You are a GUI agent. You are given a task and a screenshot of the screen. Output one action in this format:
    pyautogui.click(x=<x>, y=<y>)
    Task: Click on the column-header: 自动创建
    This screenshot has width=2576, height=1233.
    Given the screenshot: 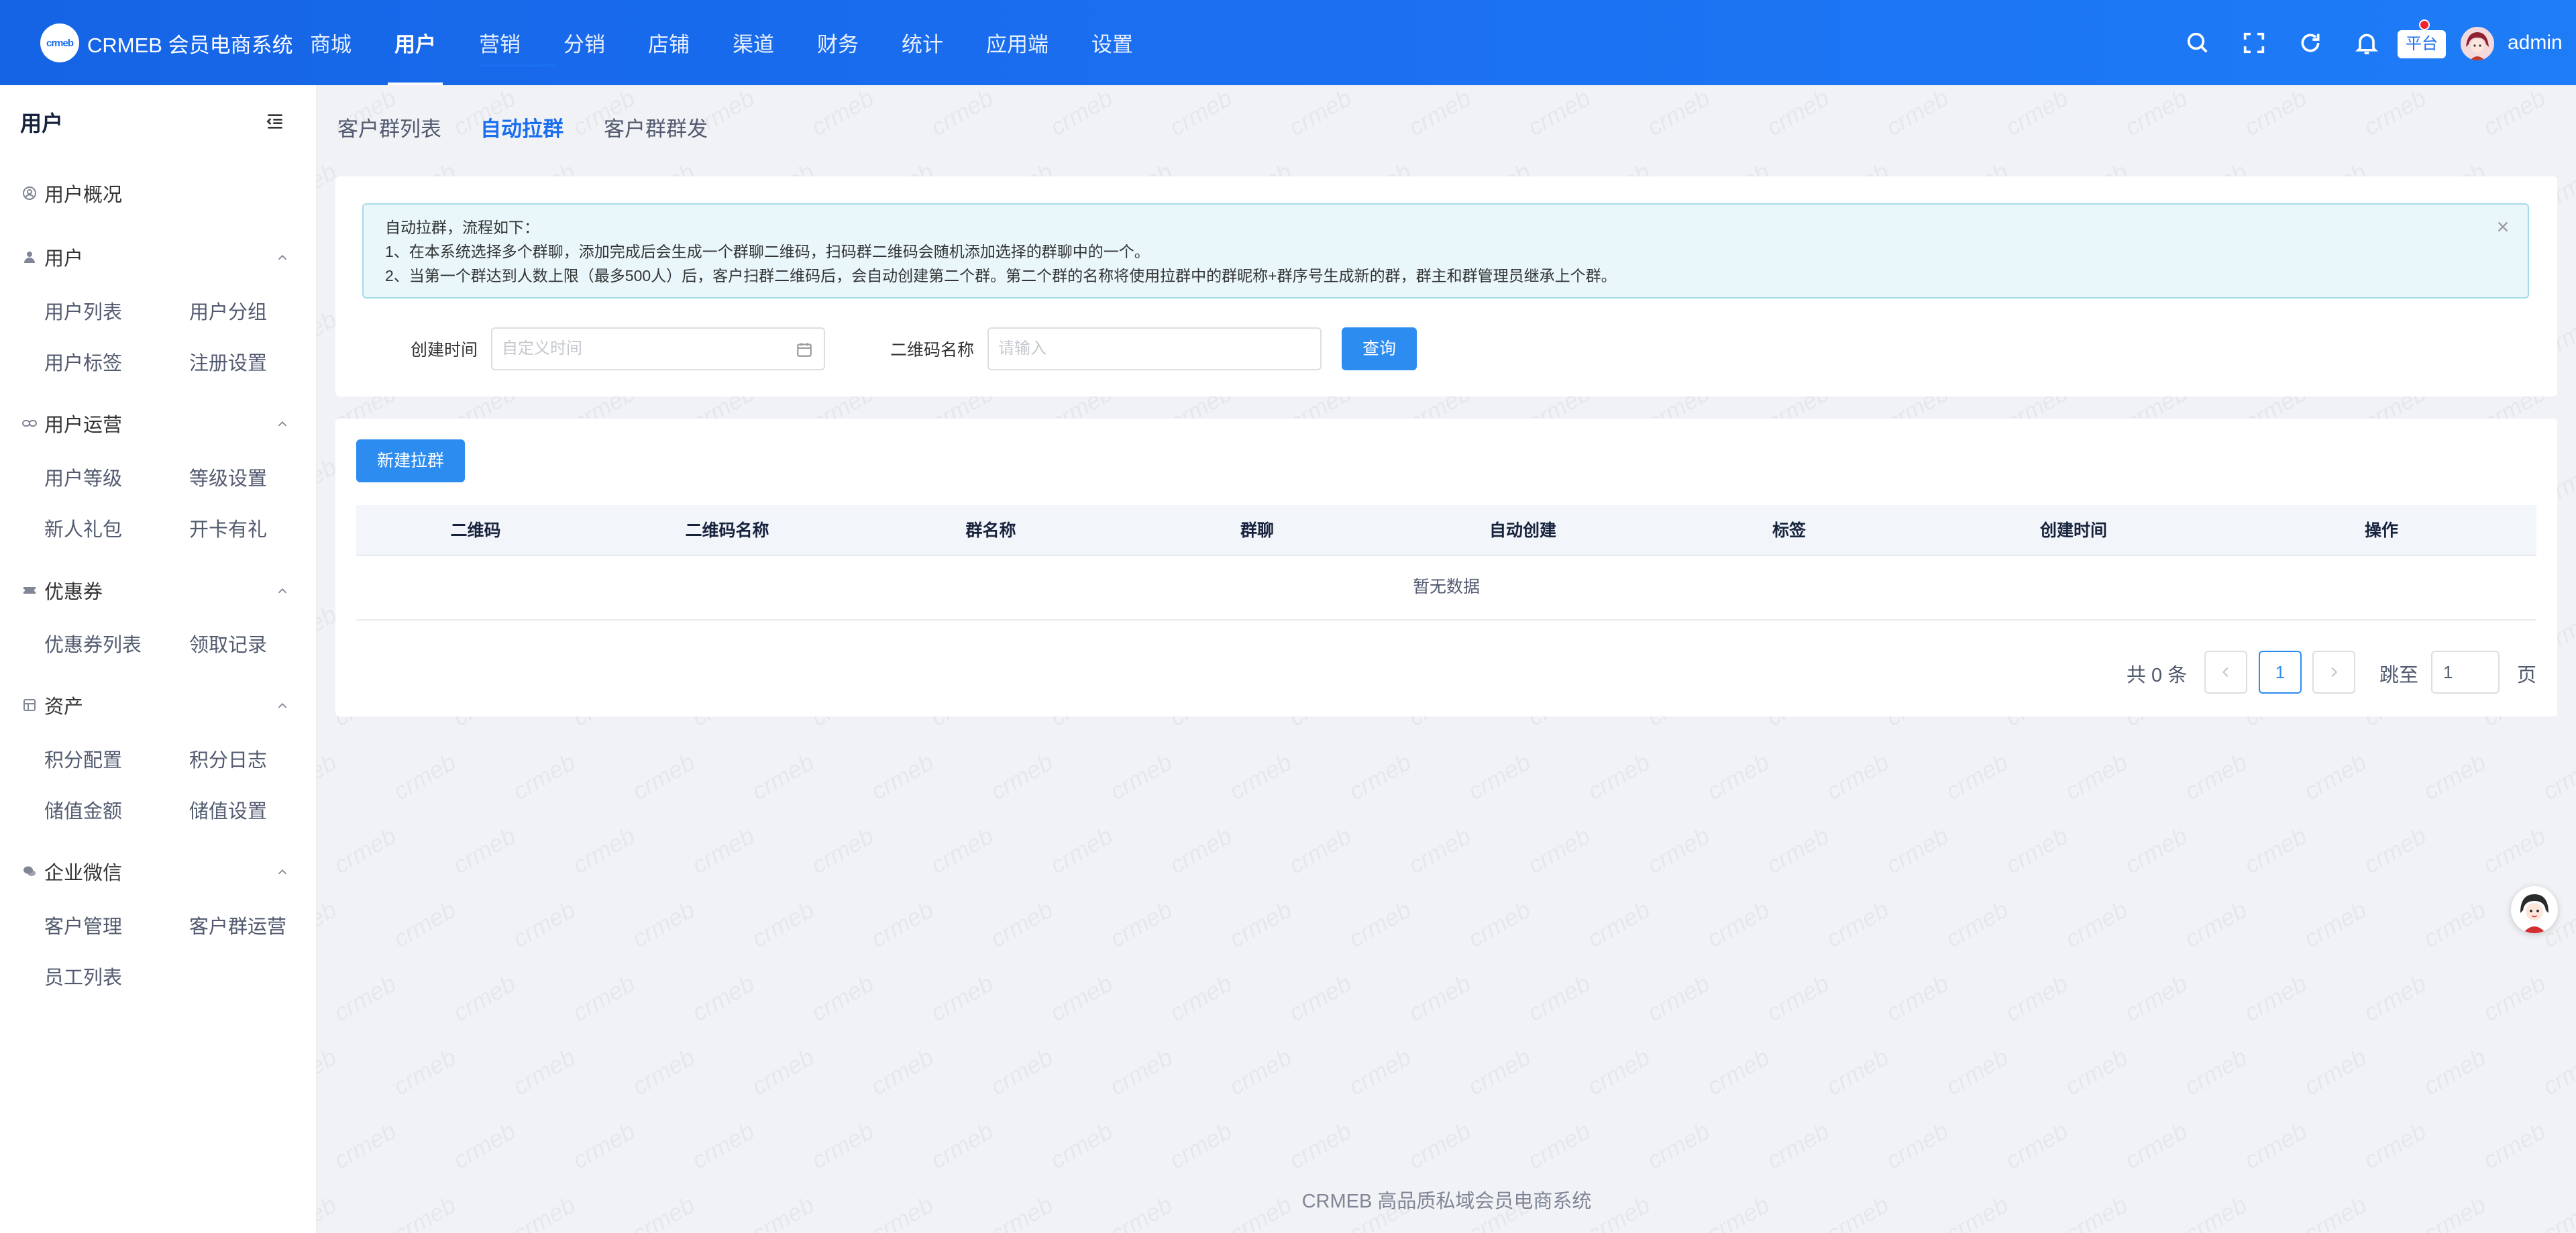 What is the action you would take?
    pyautogui.click(x=1522, y=531)
    